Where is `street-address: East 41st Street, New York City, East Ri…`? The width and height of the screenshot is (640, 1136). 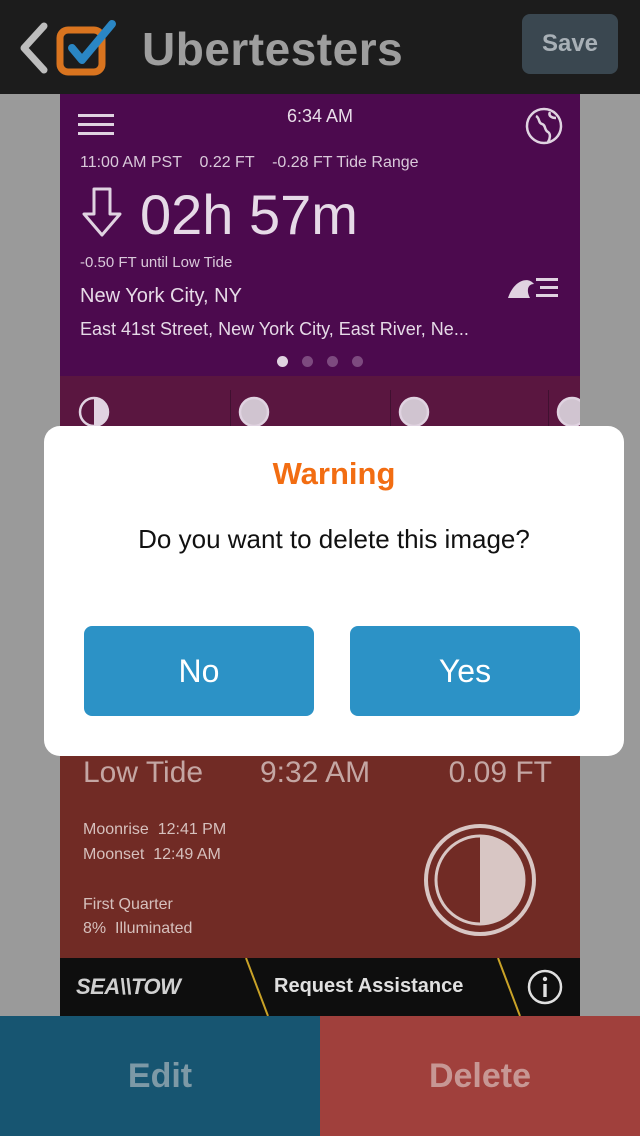 street-address: East 41st Street, New York City, East Ri… is located at coordinates (274, 329).